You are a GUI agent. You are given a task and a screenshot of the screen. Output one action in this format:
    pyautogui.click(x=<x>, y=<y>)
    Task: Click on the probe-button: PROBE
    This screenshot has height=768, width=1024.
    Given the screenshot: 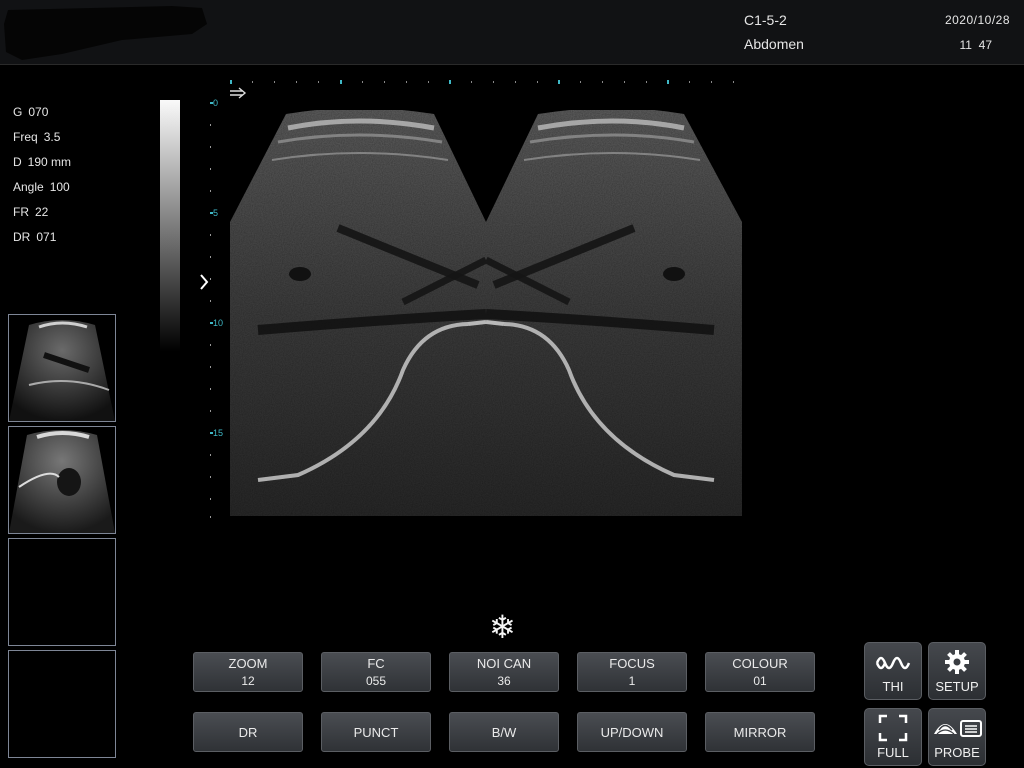 What is the action you would take?
    pyautogui.click(x=957, y=737)
    